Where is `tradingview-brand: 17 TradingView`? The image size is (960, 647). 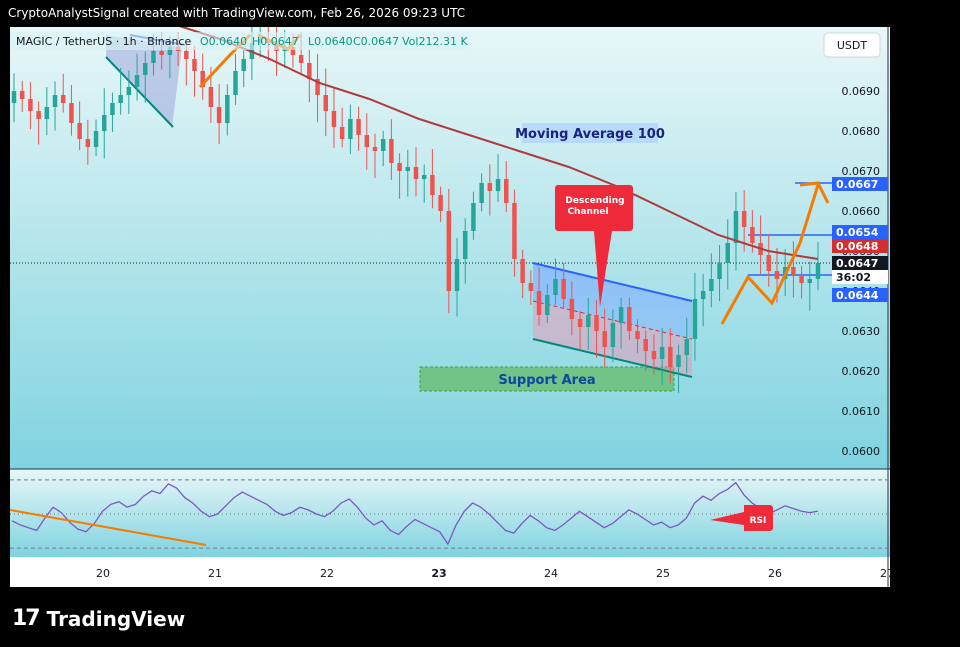 tradingview-brand: 17 TradingView is located at coordinates (98, 618).